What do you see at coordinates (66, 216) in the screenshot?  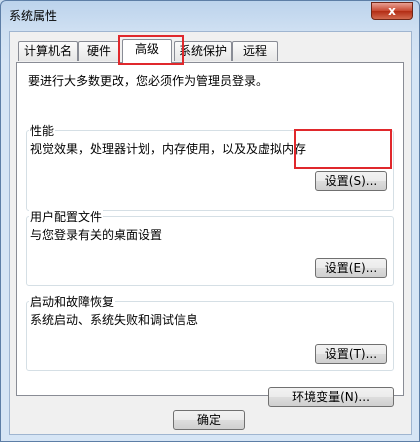 I see `user-profiles-group-title: 用户配置文件` at bounding box center [66, 216].